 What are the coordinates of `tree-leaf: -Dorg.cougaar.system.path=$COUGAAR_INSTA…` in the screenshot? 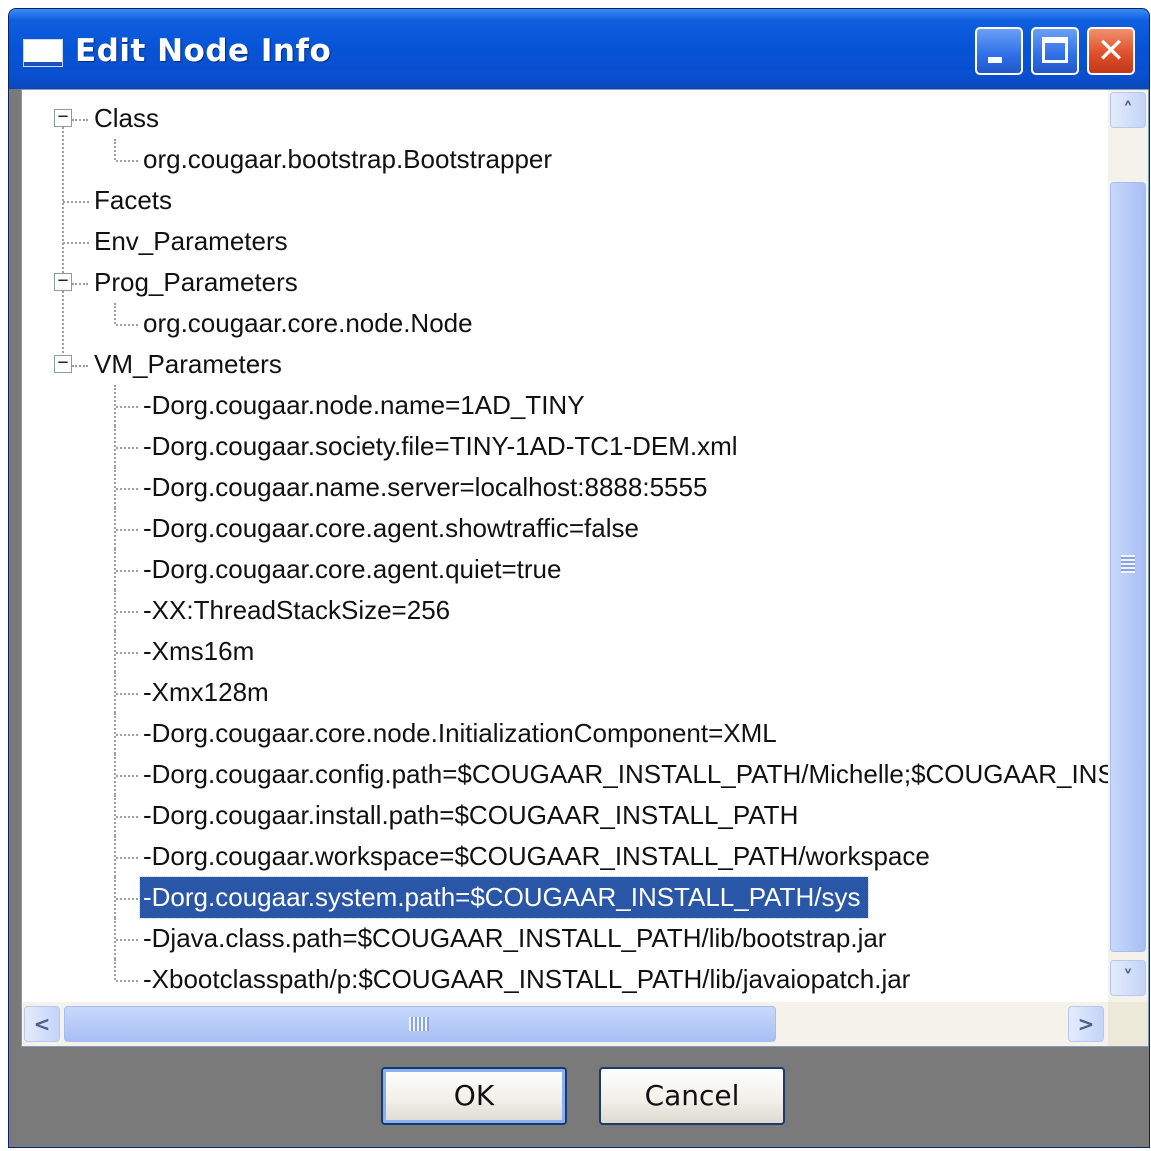 It's located at (565, 897).